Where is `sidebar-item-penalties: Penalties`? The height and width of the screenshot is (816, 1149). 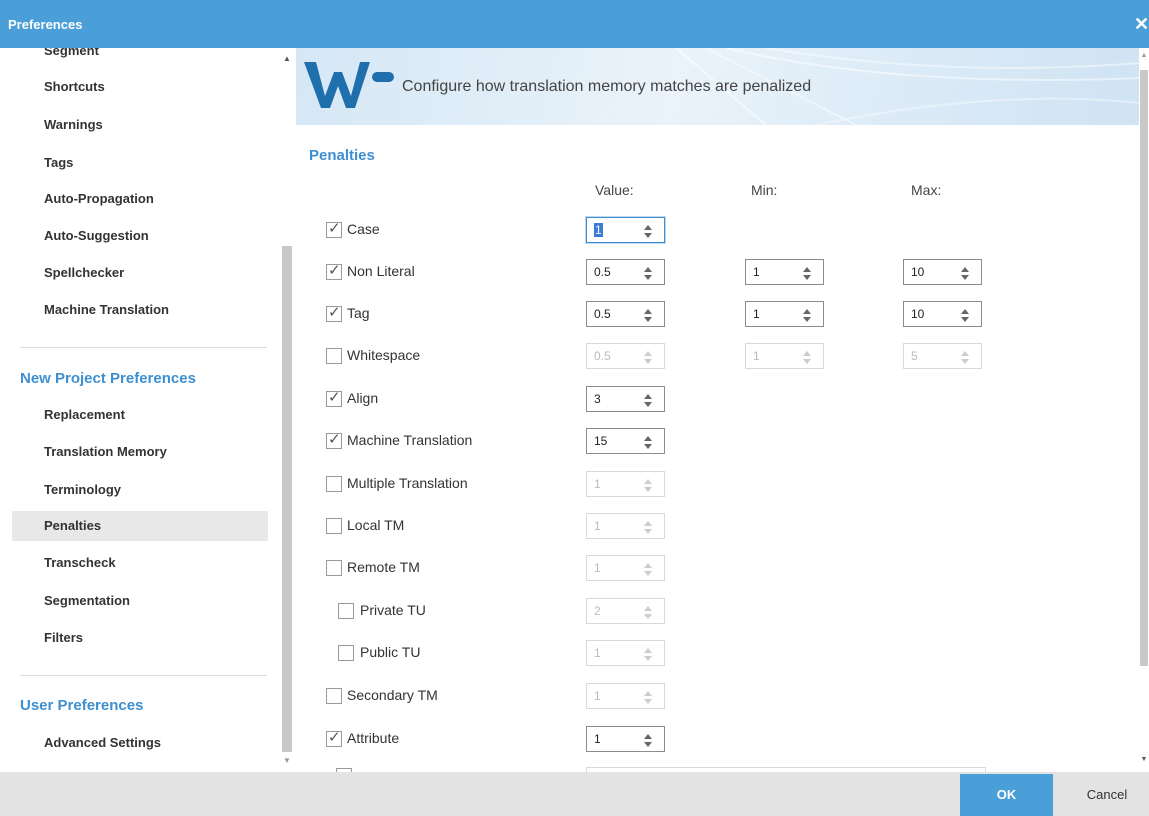
sidebar-item-penalties: Penalties is located at coordinates (72, 526).